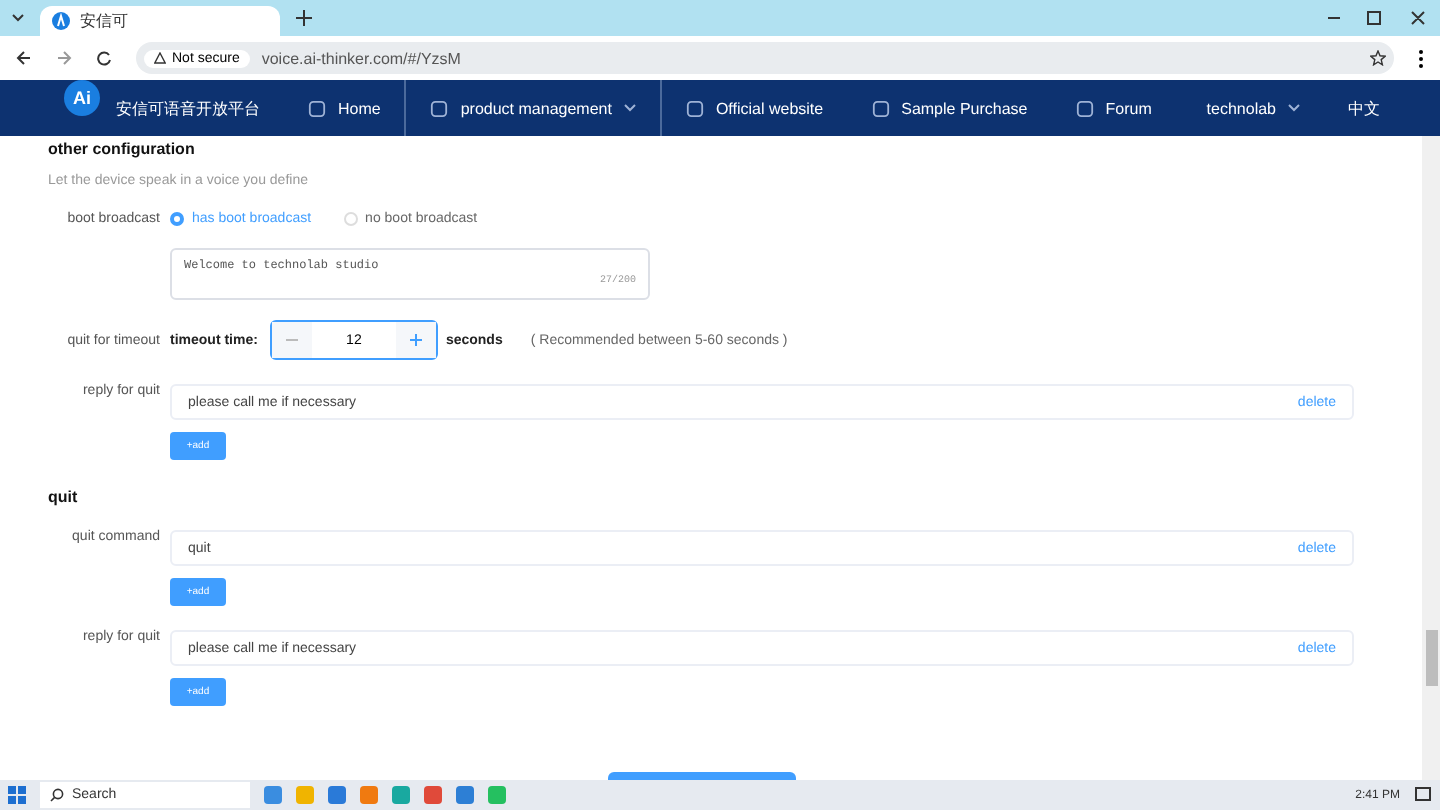 The width and height of the screenshot is (1440, 810). Describe the element at coordinates (177, 219) in the screenshot. I see `radio-button` at that location.